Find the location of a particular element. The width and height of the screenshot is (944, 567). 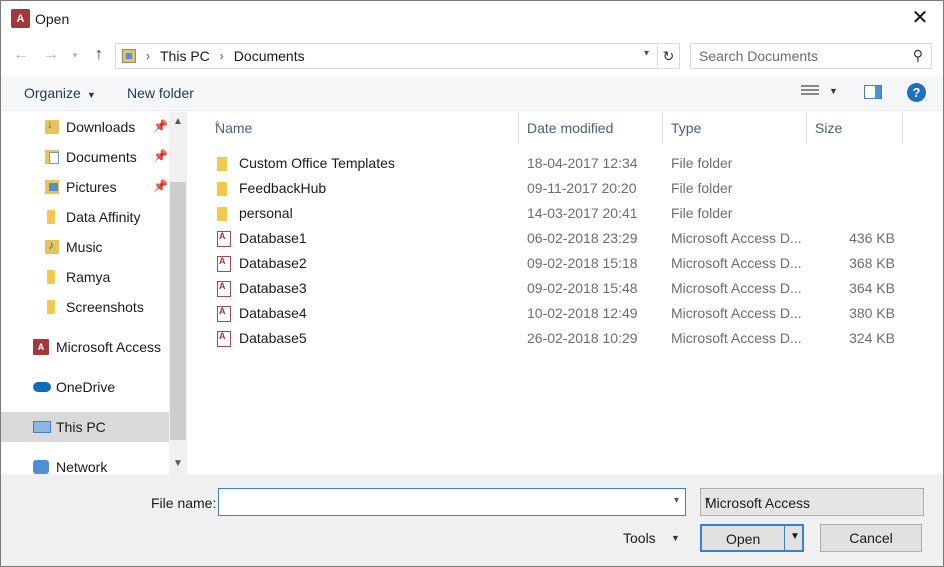

organize-button: Organize ▼ is located at coordinates (60, 93).